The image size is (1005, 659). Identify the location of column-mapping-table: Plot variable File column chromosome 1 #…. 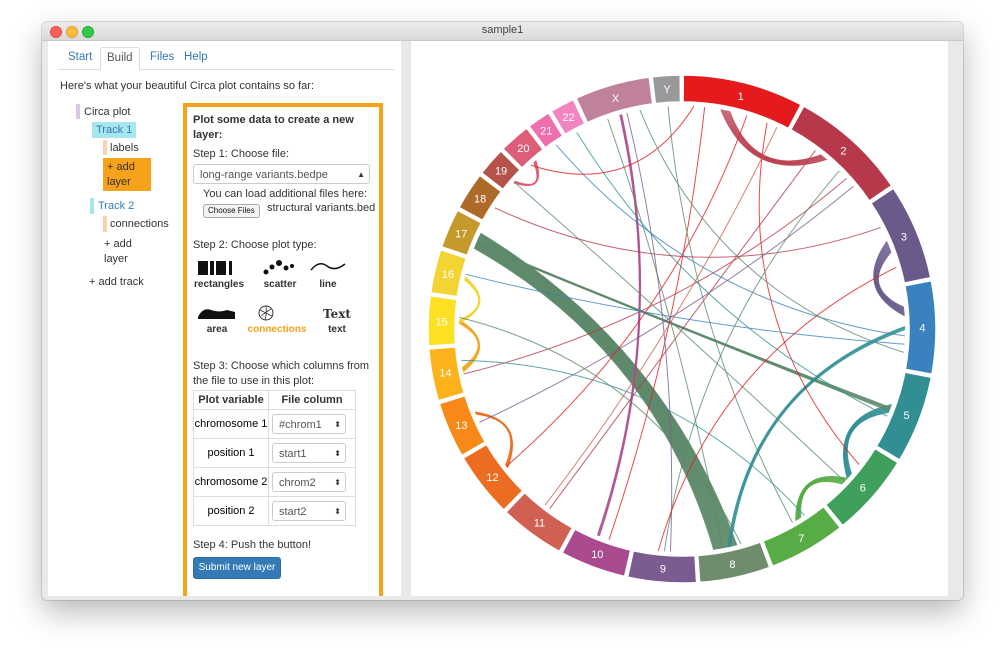
(274, 458).